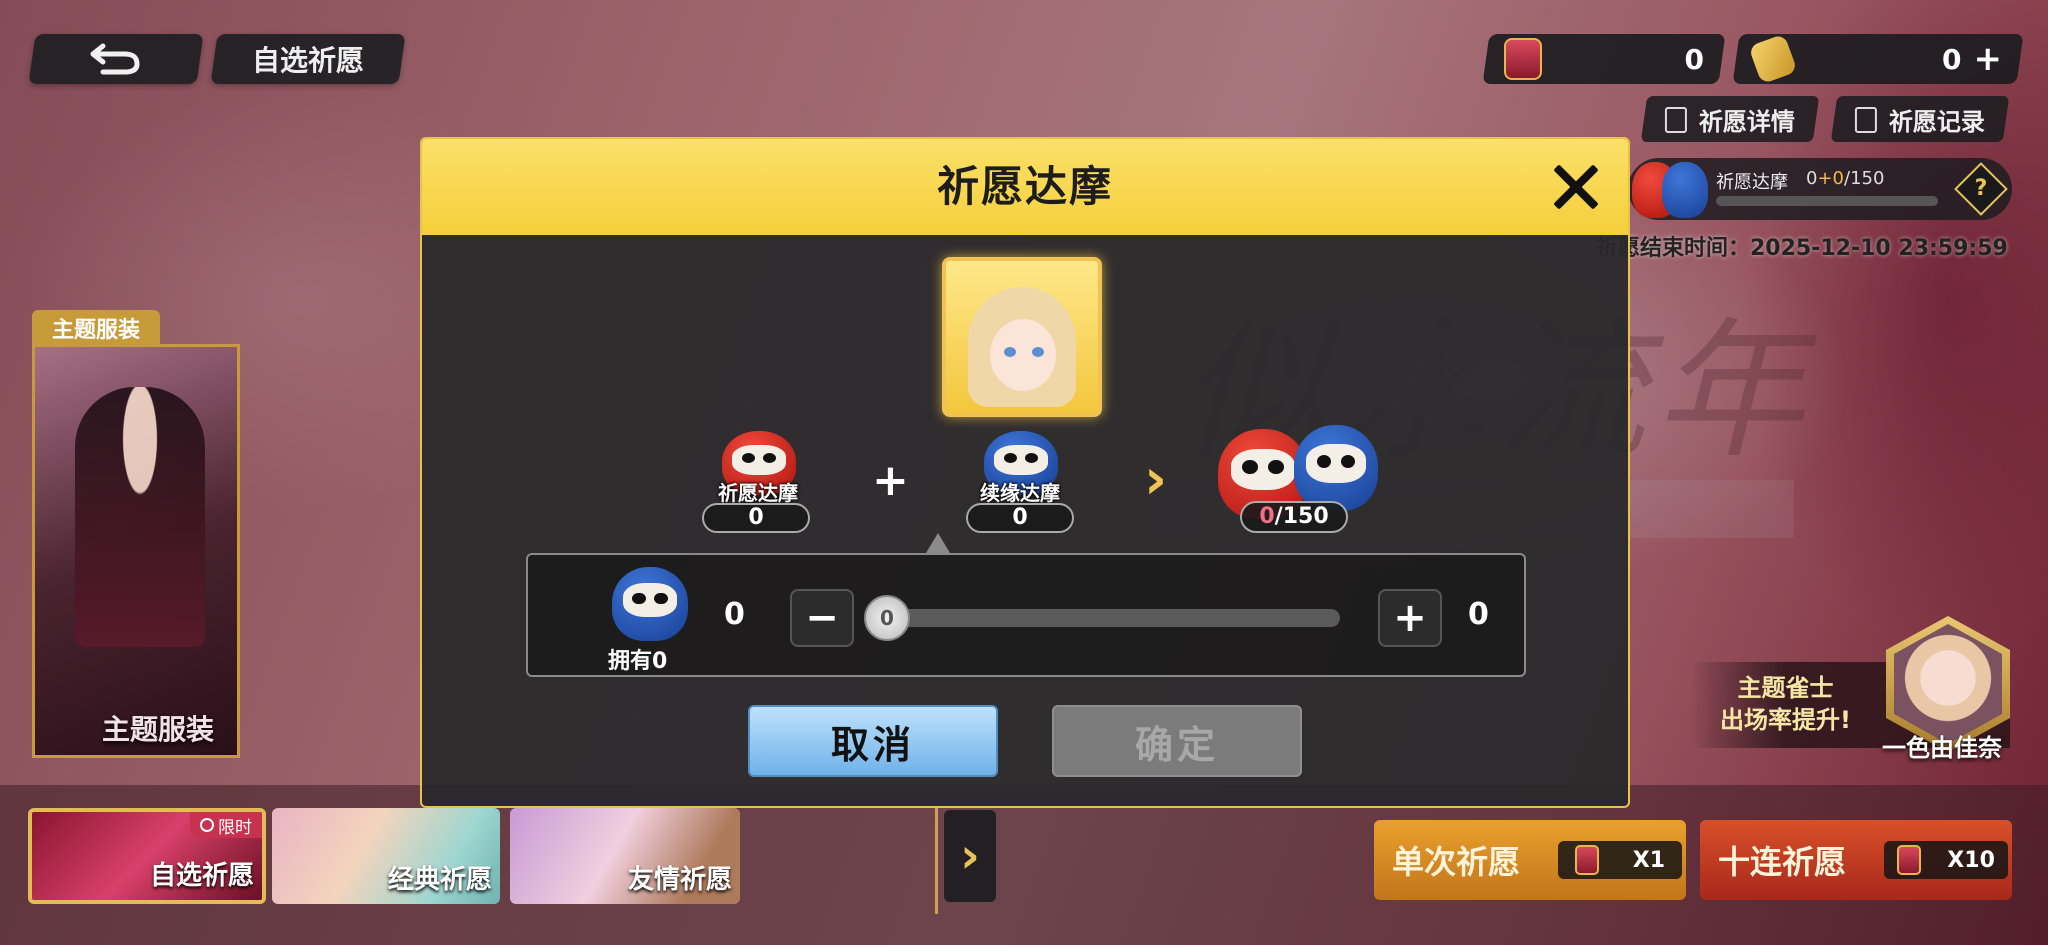 The image size is (2048, 945). Describe the element at coordinates (970, 856) in the screenshot. I see `chevron-right-icon: ›` at that location.